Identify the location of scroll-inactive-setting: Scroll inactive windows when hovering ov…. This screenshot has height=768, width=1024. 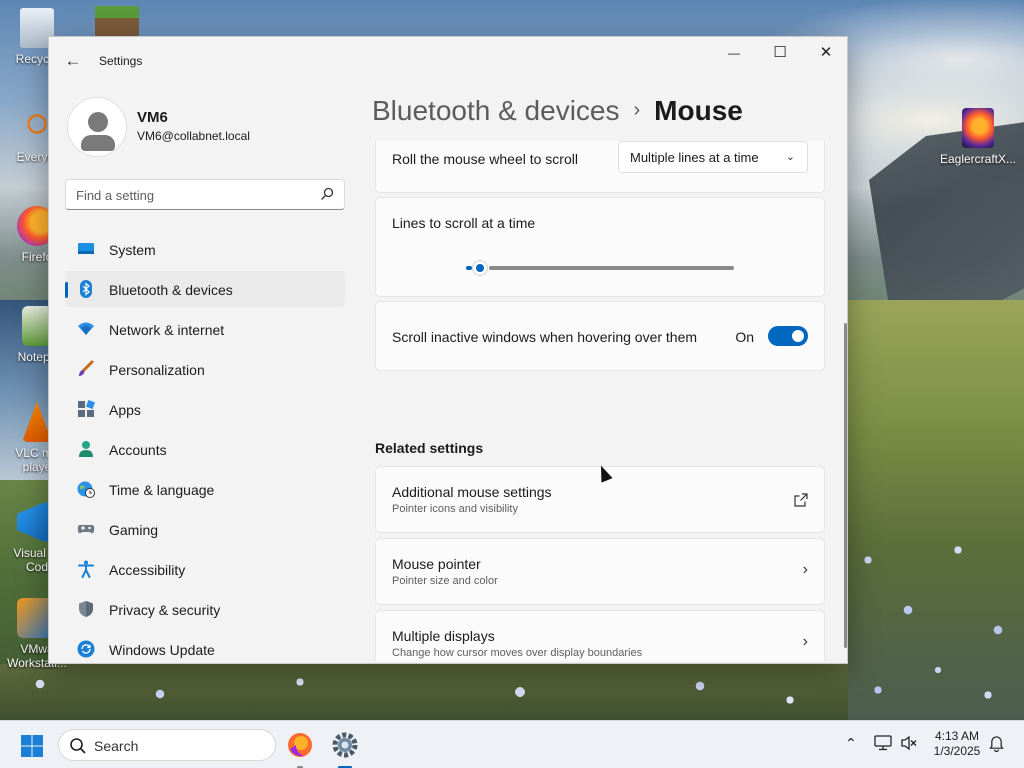
(600, 336).